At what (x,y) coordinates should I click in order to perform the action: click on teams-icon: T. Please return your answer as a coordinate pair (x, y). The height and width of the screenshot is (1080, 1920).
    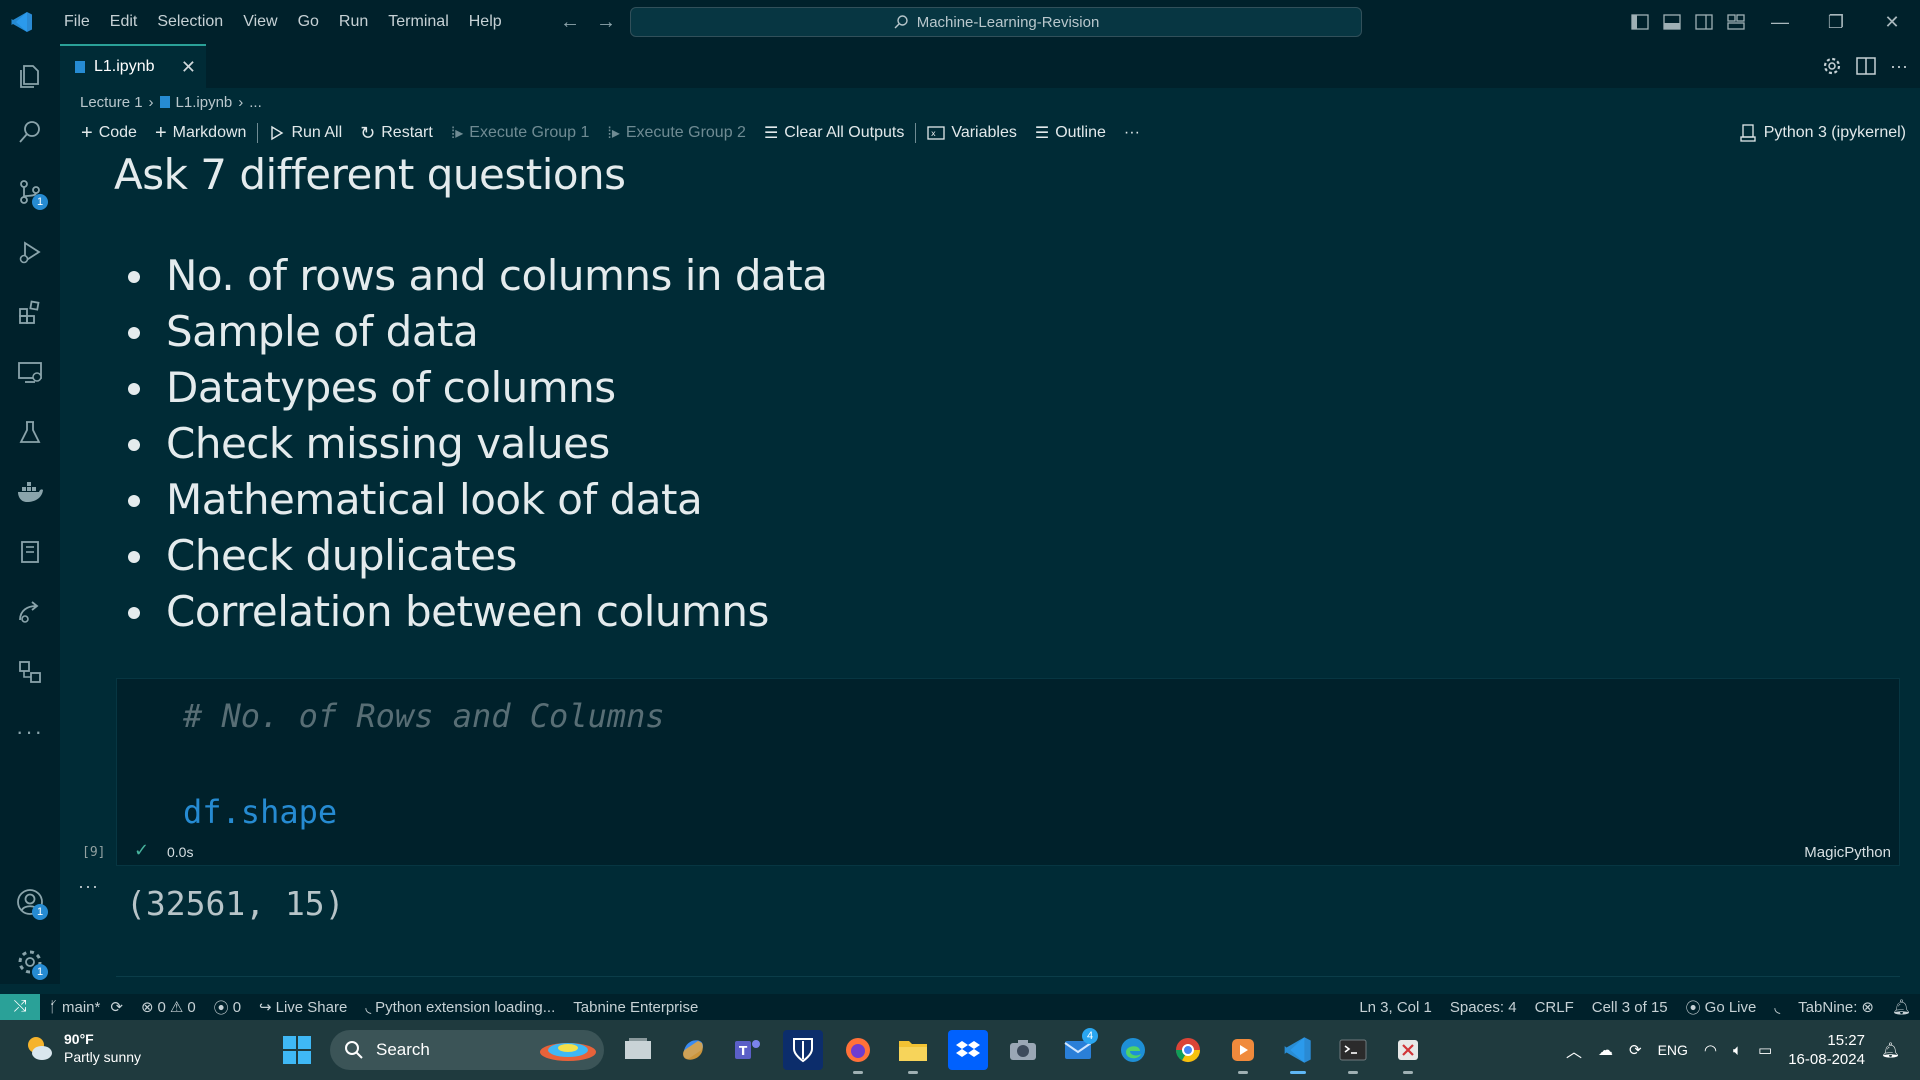
    Looking at the image, I should click on (748, 1050).